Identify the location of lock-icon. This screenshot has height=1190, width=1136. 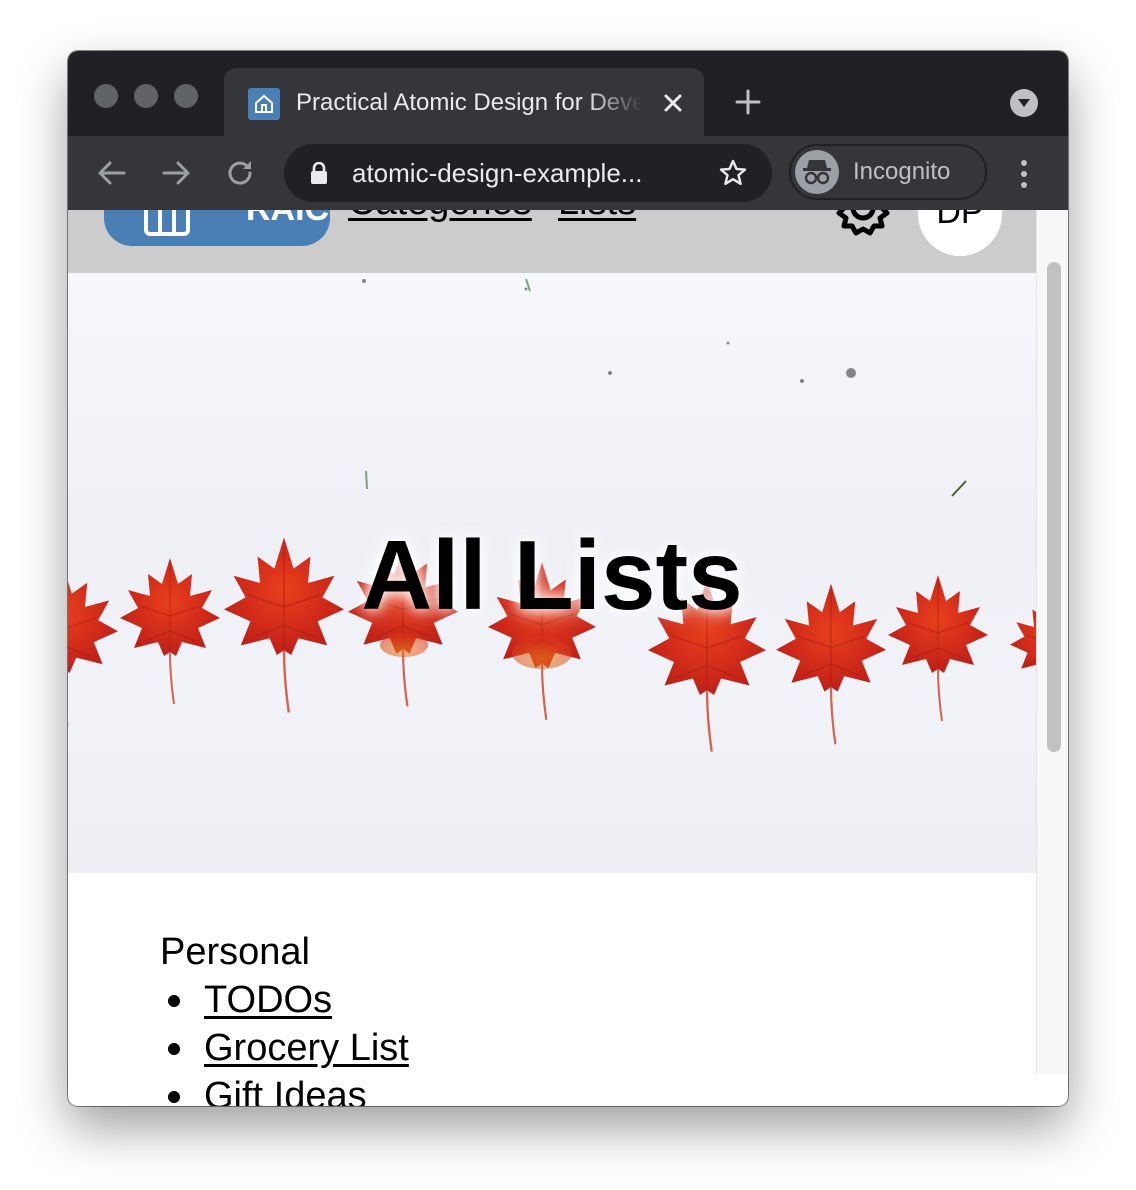
(319, 175).